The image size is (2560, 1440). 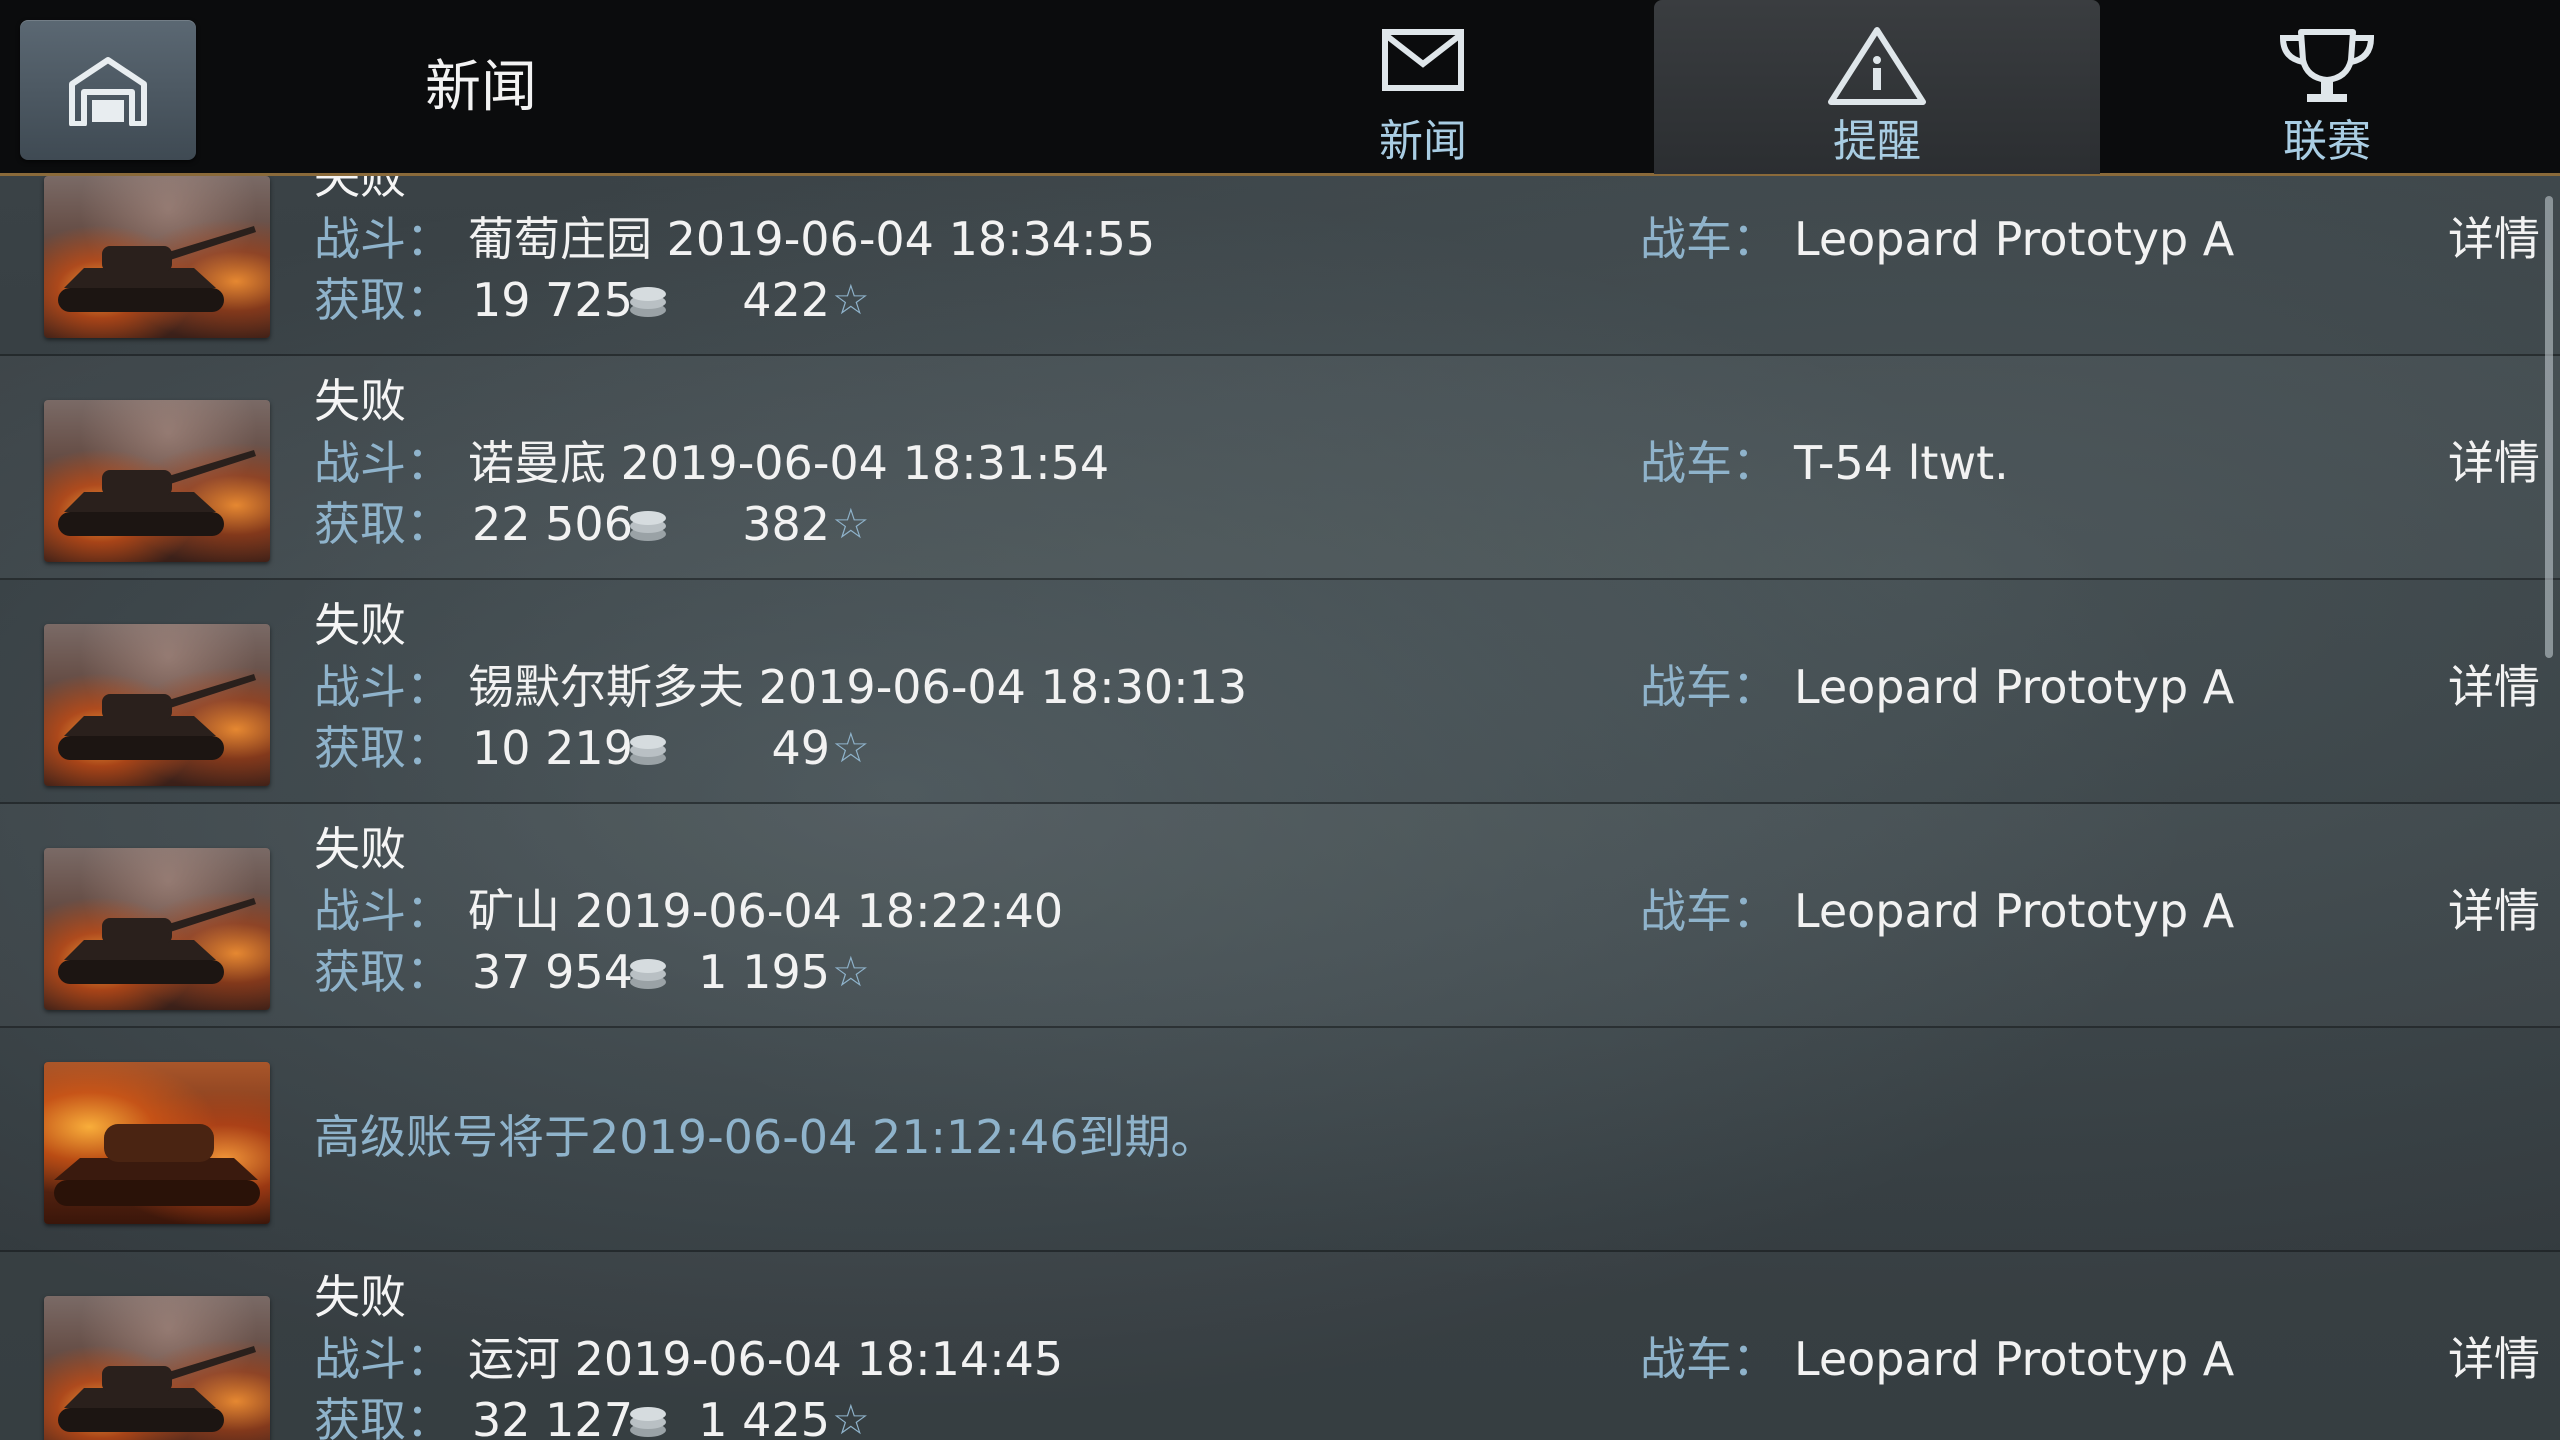 I want to click on battle-info: 矿山 2019-06-04 18:22:40, so click(x=766, y=911).